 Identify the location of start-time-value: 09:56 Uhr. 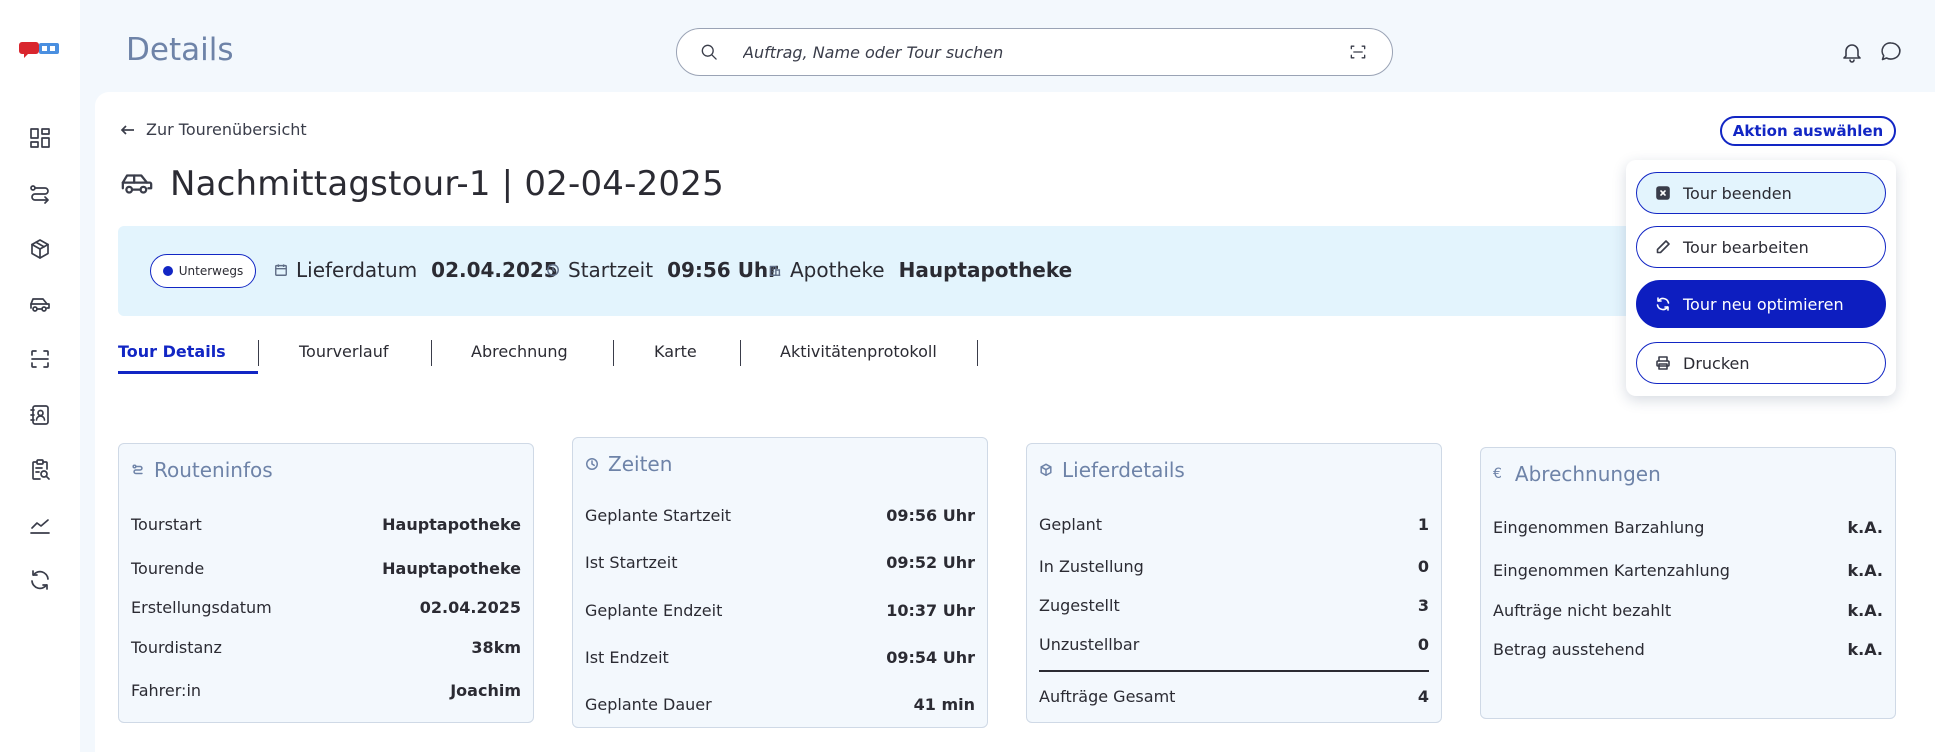
(723, 270).